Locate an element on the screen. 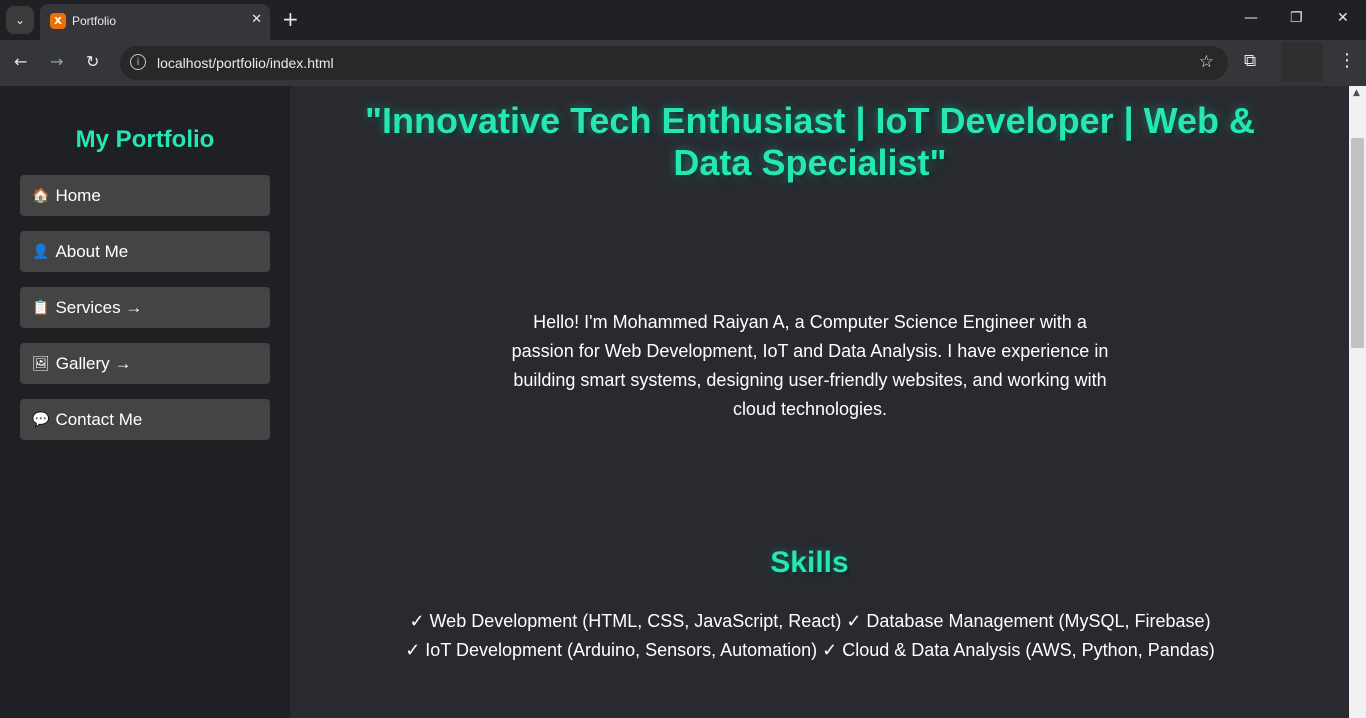  nav-item-label: Gallery → is located at coordinates (93, 363).